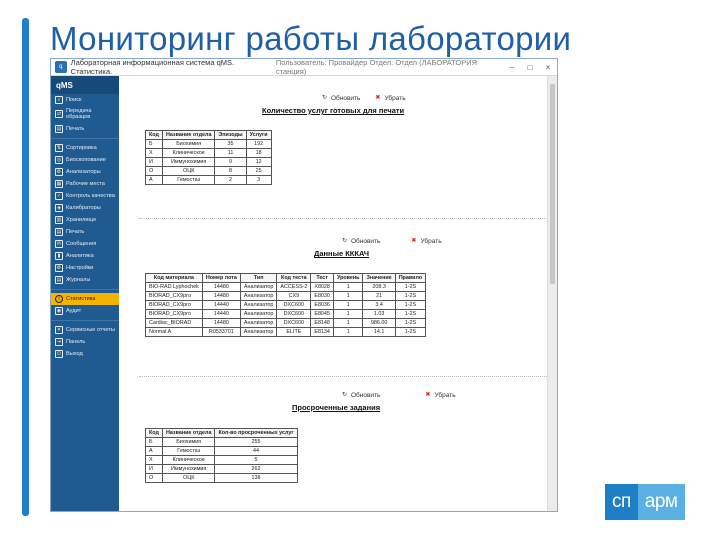 This screenshot has width=720, height=540. What do you see at coordinates (208, 153) in the screenshot?
I see `table-row: Х Клиническое 11 18` at bounding box center [208, 153].